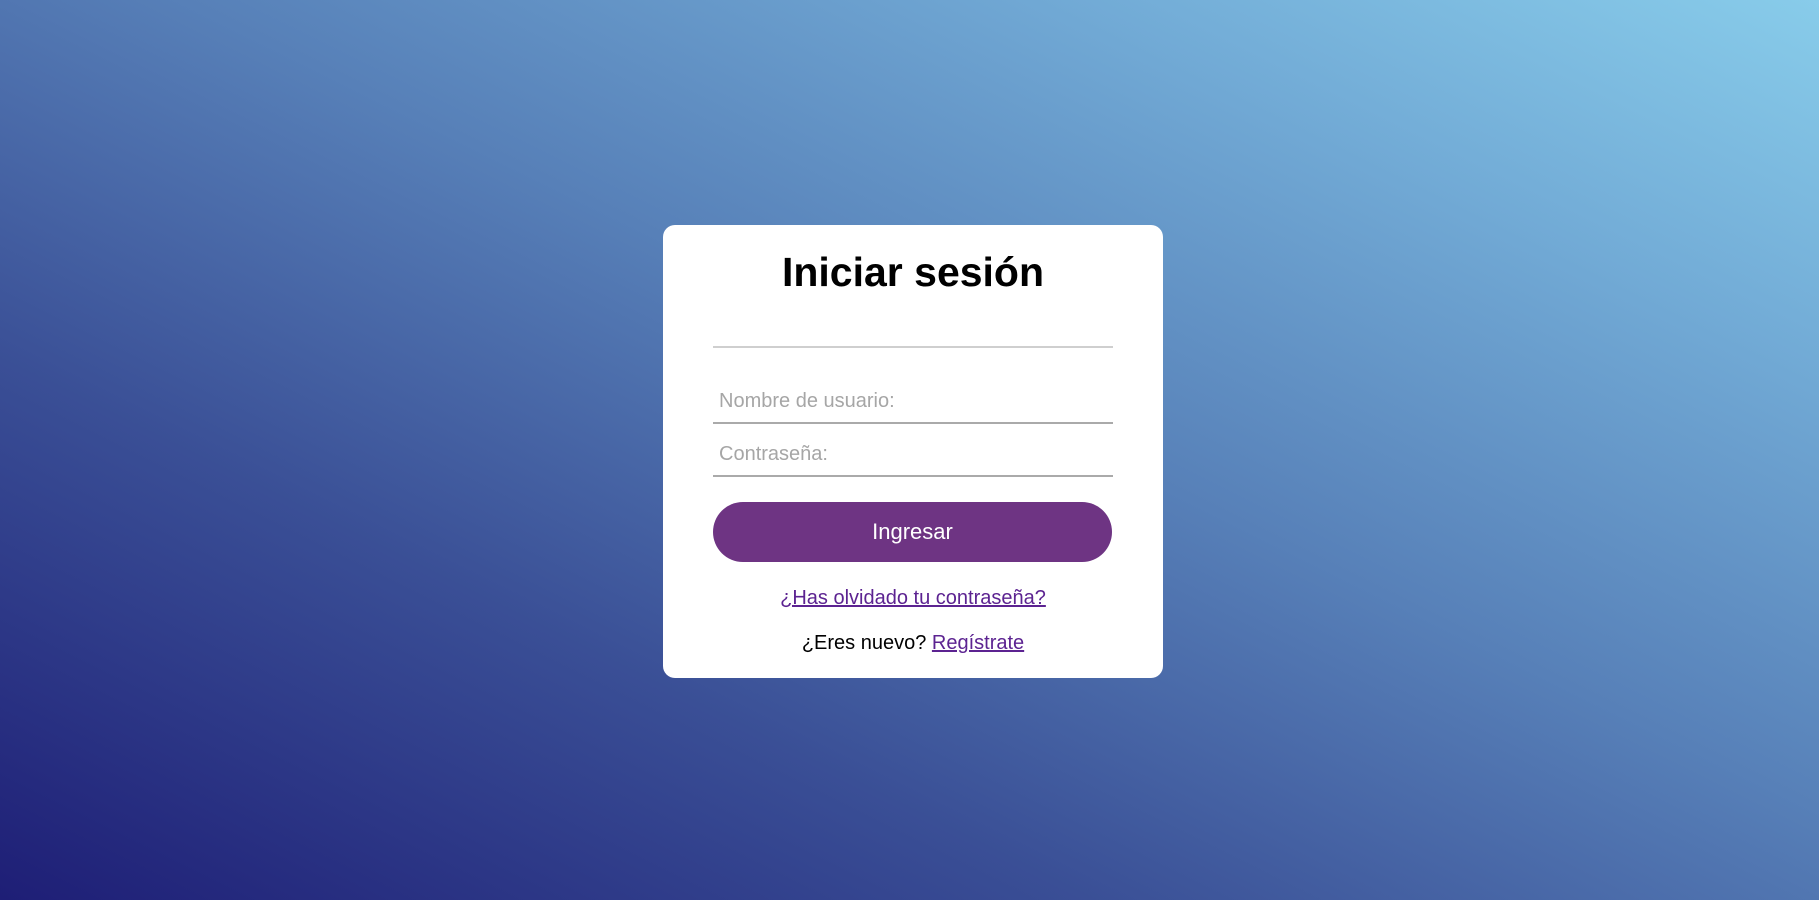 The image size is (1819, 900). I want to click on forgot-password-link: ¿Has olvidado tu contraseña?, so click(913, 598).